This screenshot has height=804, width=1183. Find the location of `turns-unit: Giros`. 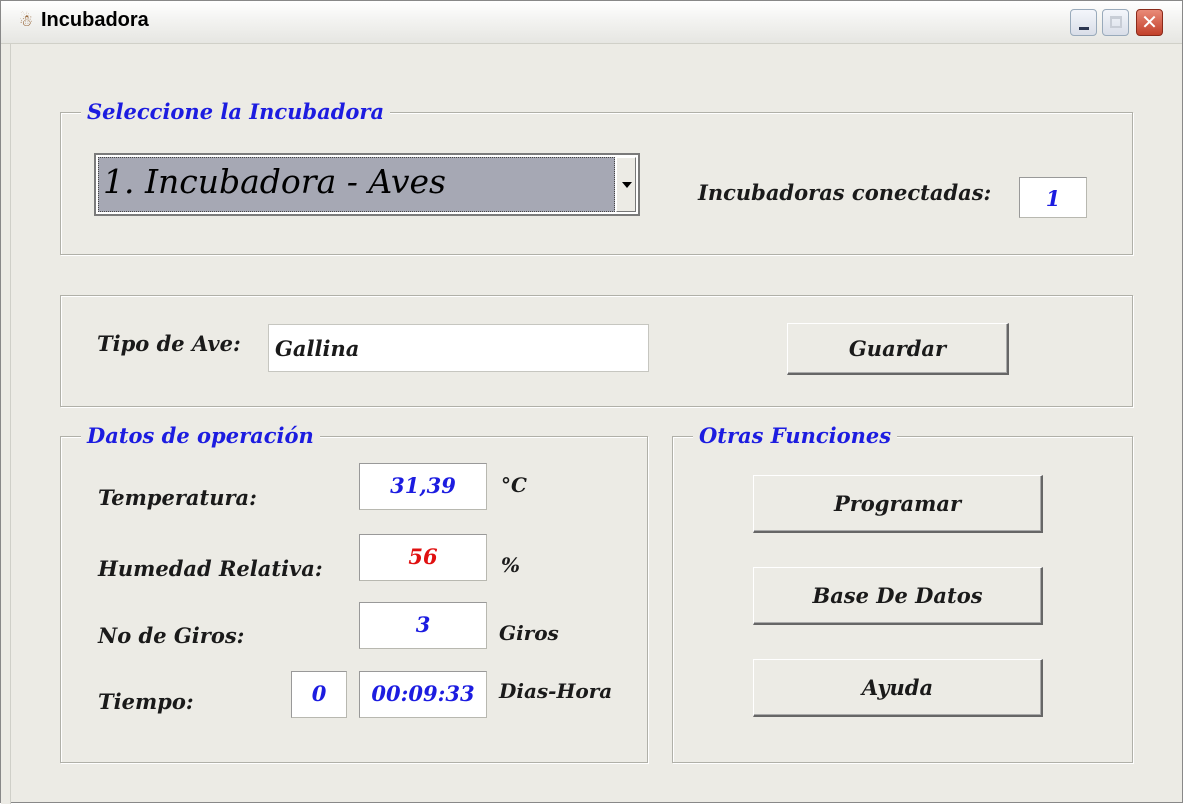

turns-unit: Giros is located at coordinates (529, 633).